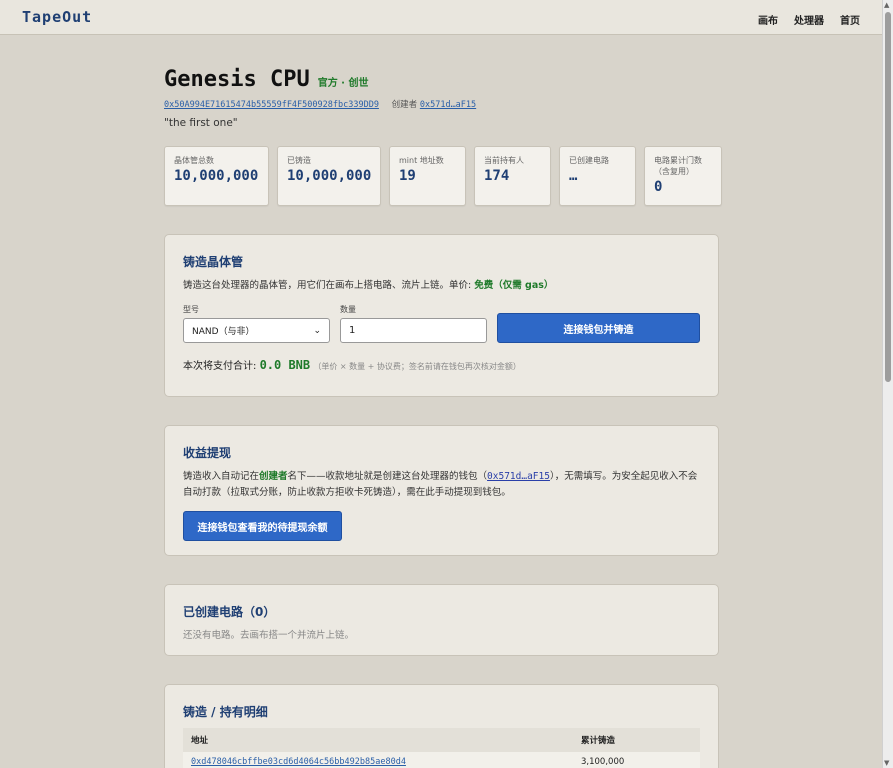 The height and width of the screenshot is (768, 893). I want to click on table-header-row: 地址 累计铸造, so click(441, 740).